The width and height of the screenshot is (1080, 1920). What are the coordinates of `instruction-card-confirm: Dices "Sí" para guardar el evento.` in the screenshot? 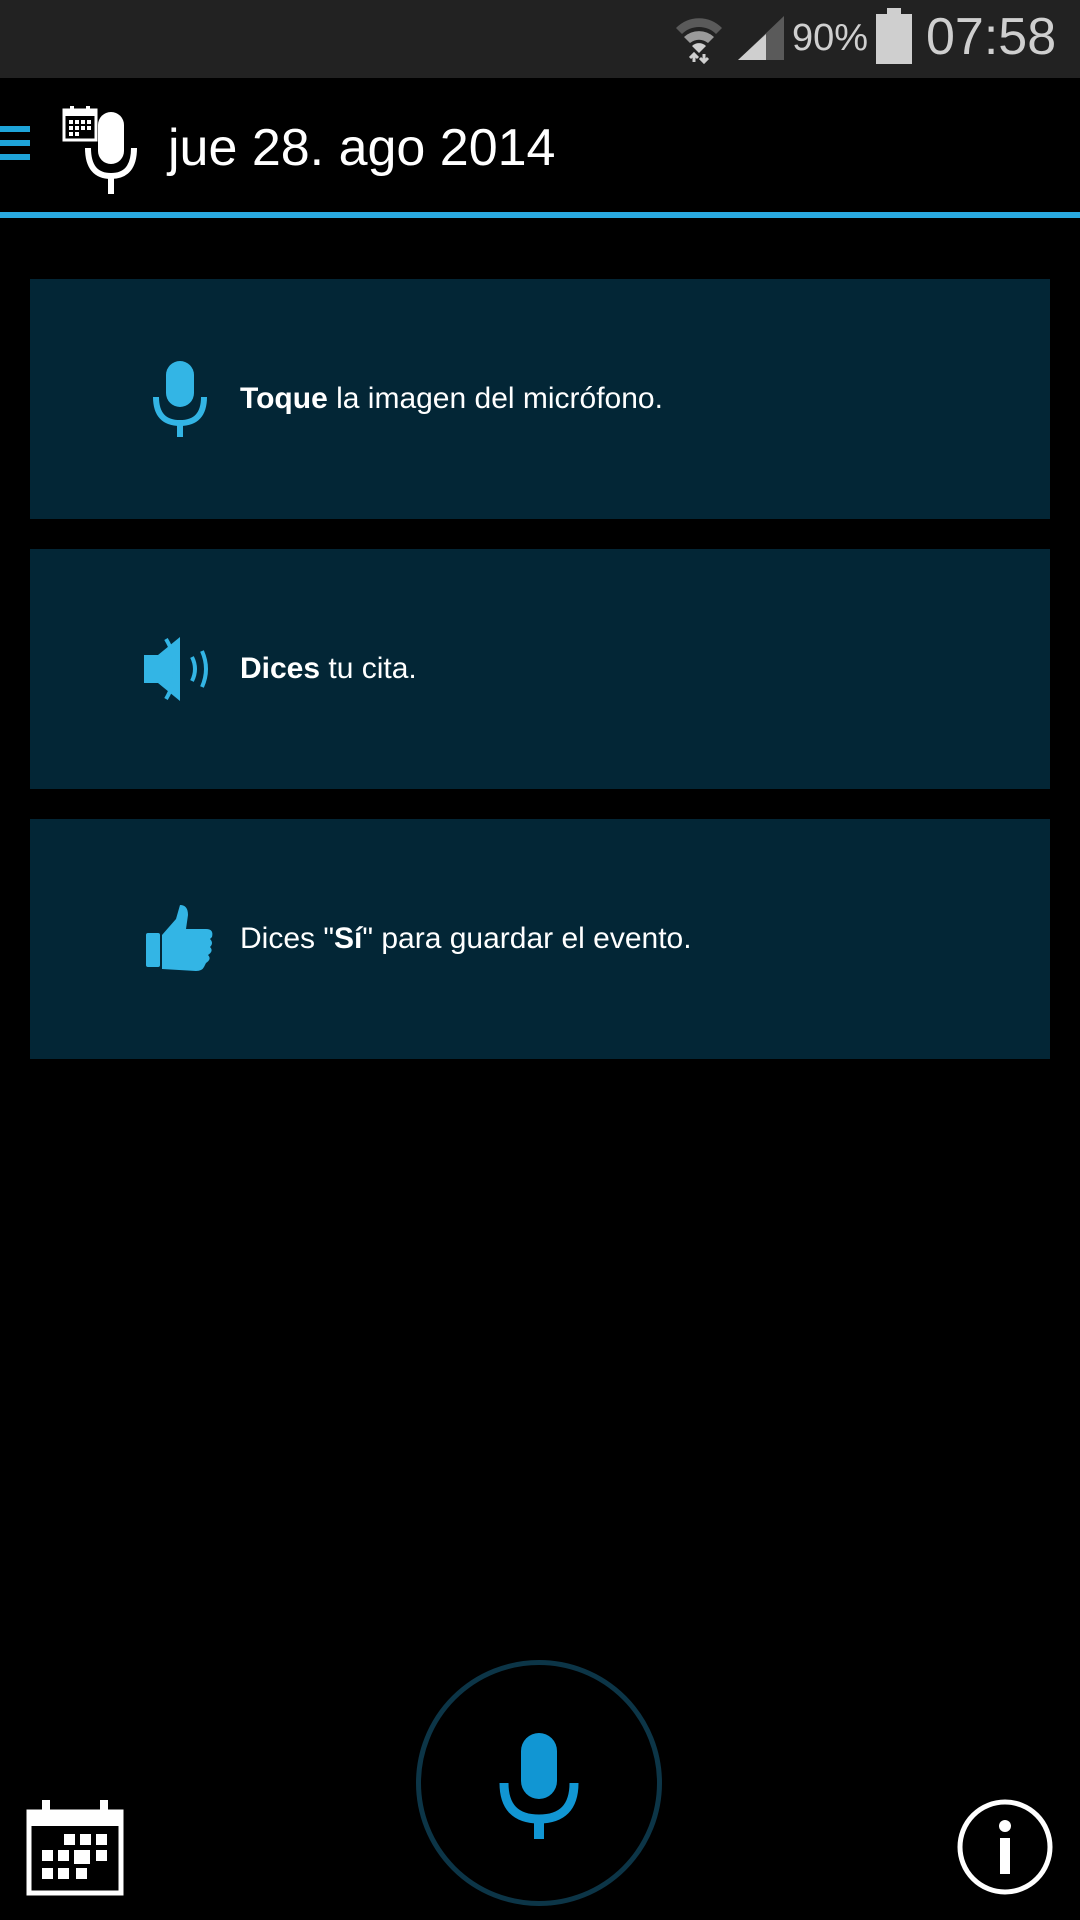 It's located at (540, 939).